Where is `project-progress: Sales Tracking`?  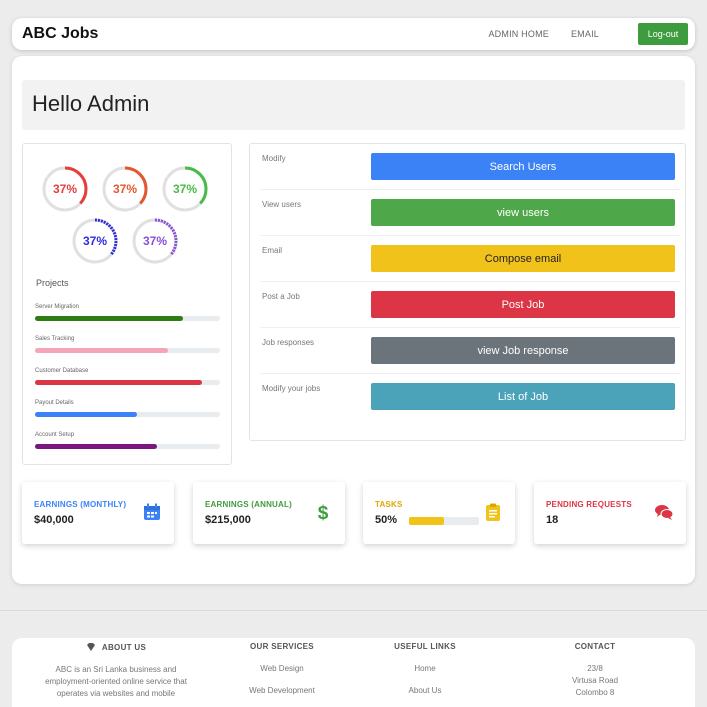 project-progress: Sales Tracking is located at coordinates (127, 344).